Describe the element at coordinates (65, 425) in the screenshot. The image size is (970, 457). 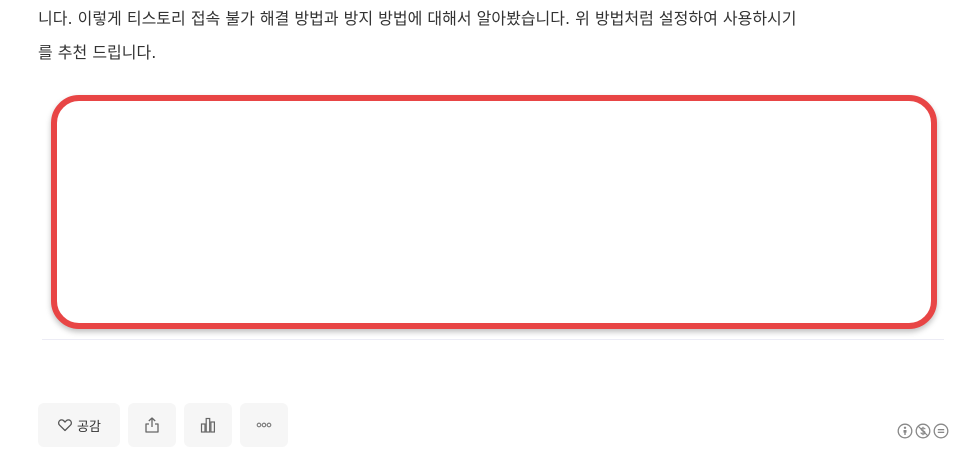
I see `heart-icon` at that location.